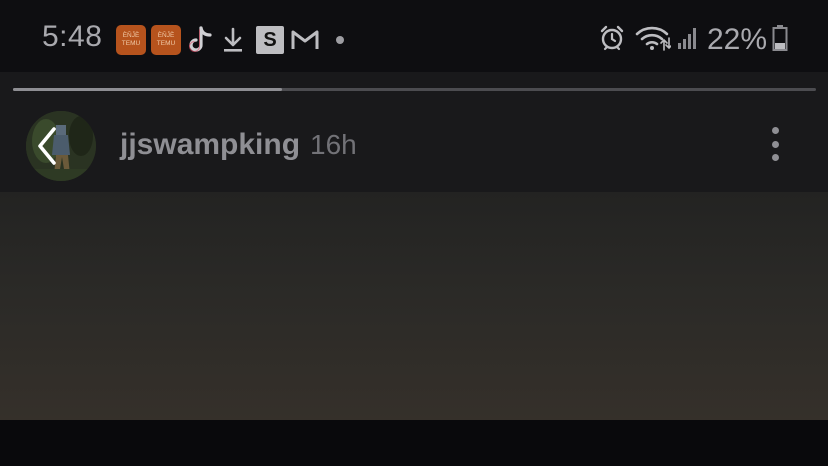  What do you see at coordinates (270, 40) in the screenshot?
I see `s-app-icon: S` at bounding box center [270, 40].